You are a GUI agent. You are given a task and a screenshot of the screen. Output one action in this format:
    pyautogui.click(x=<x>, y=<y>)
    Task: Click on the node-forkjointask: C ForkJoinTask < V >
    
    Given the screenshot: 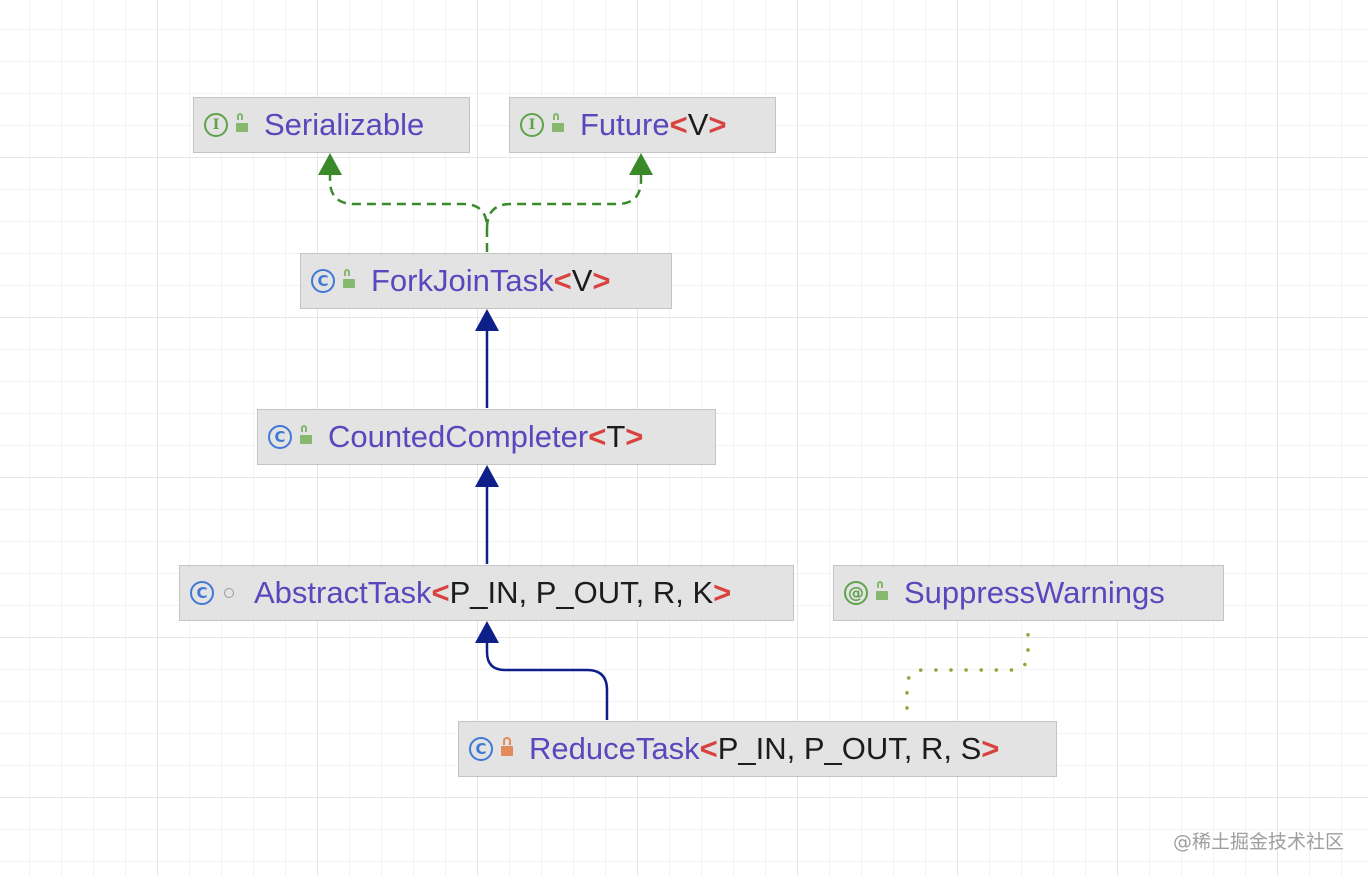 What is the action you would take?
    pyautogui.click(x=486, y=281)
    